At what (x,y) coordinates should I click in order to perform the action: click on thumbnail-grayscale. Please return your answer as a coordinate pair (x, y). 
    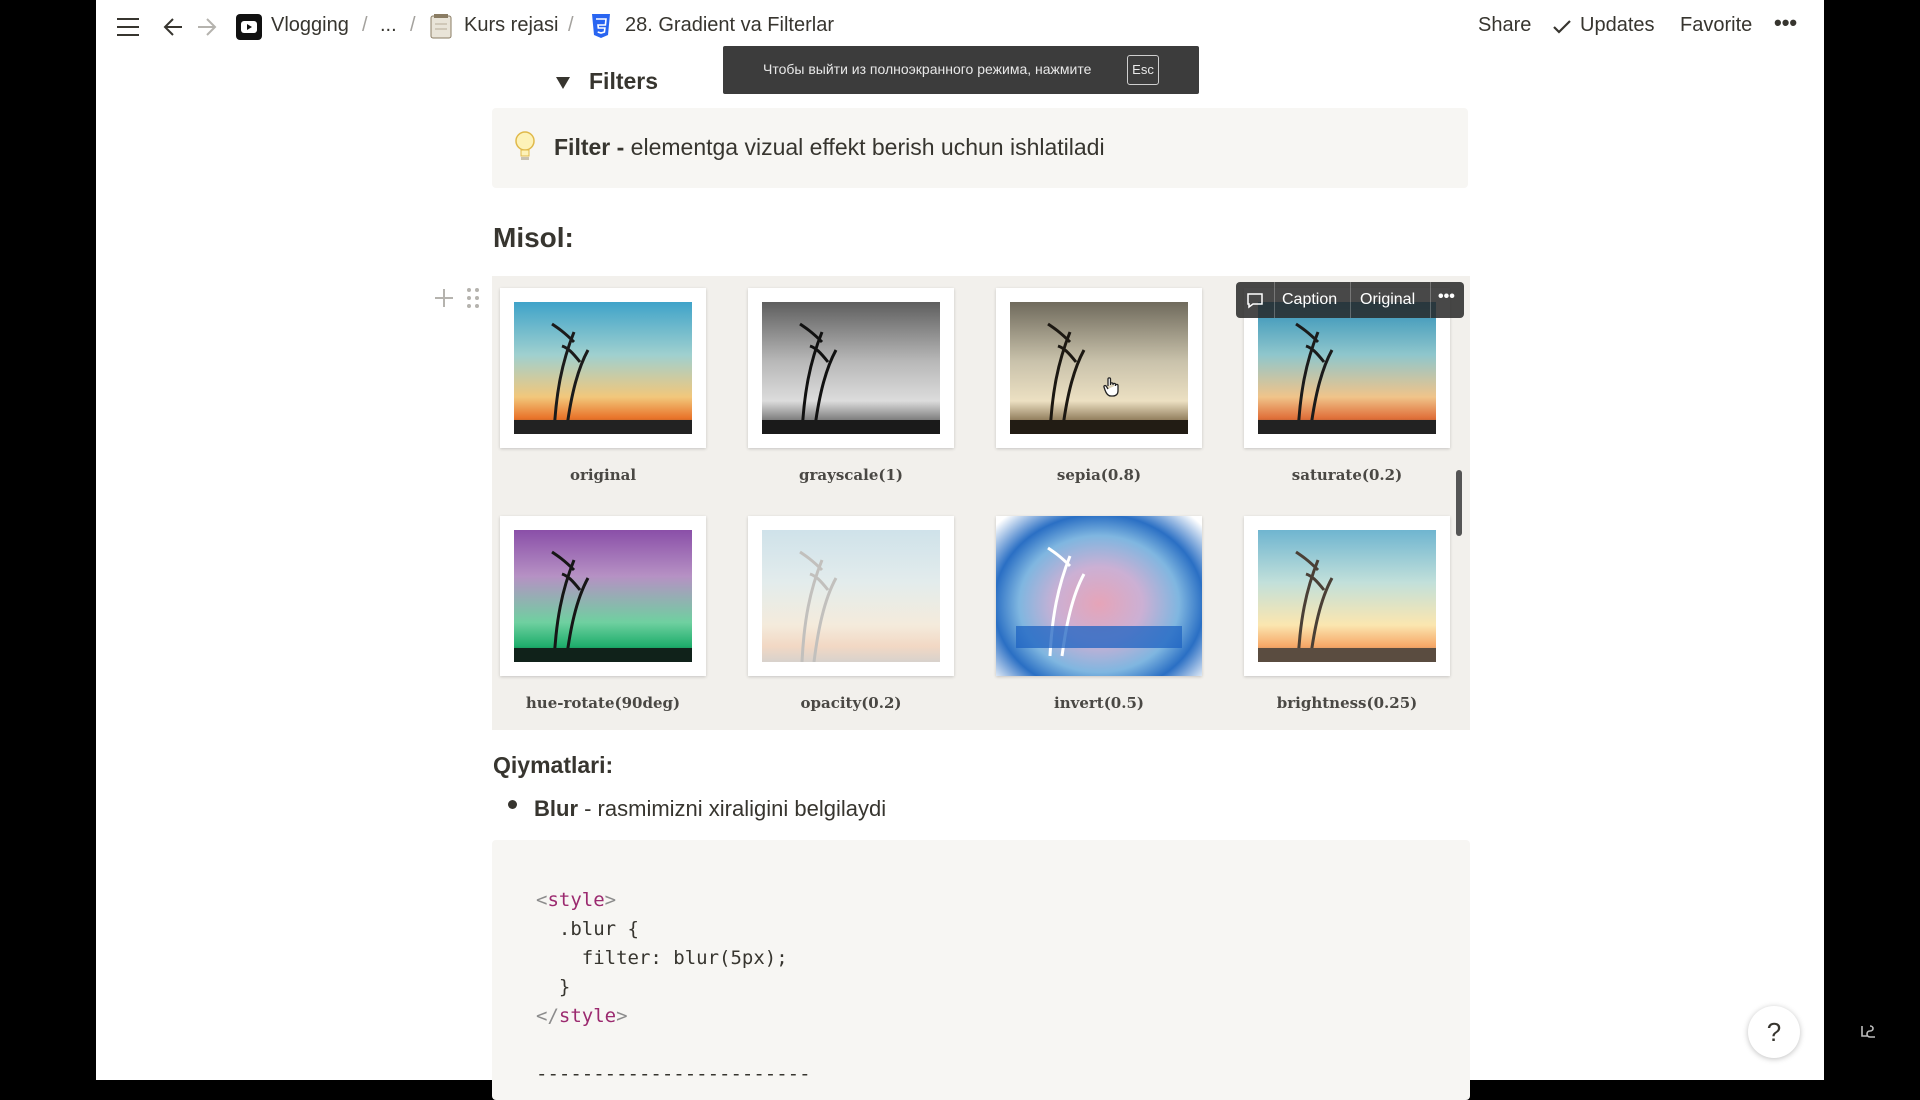
    Looking at the image, I should click on (851, 368).